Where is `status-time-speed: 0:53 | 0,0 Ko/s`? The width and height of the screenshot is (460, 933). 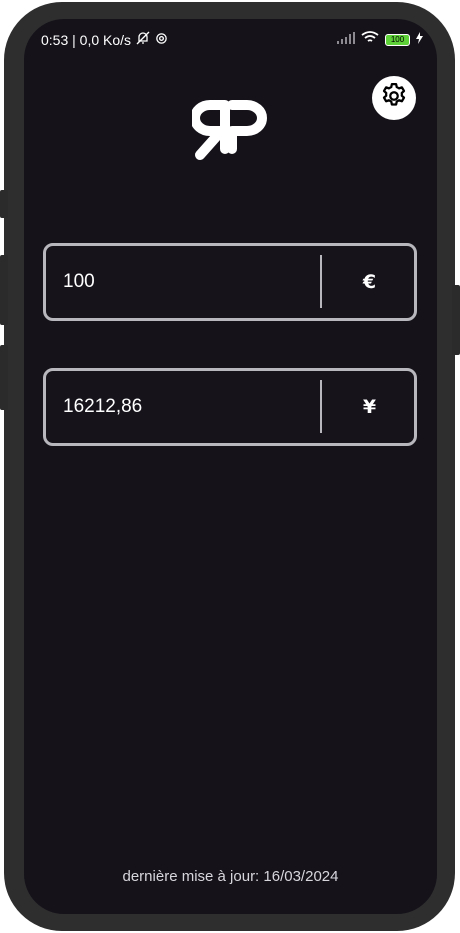 status-time-speed: 0:53 | 0,0 Ko/s is located at coordinates (86, 39).